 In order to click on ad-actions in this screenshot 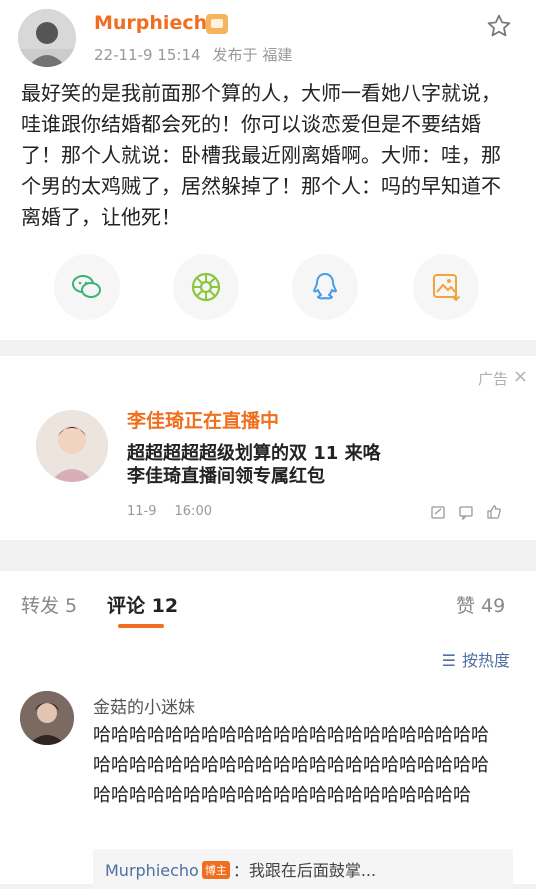, I will do `click(460, 514)`.